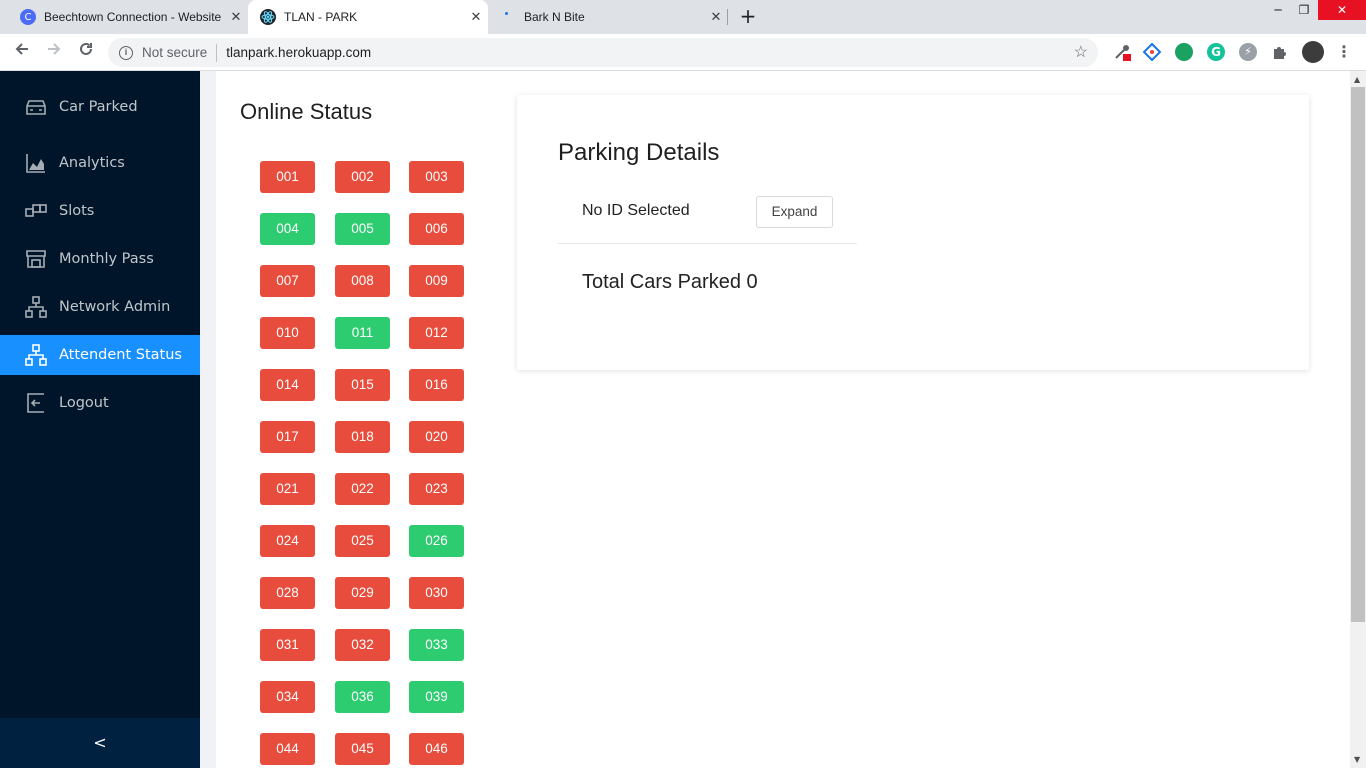  I want to click on browser-tab-tlan-park: TLAN - PARK ✕, so click(368, 17).